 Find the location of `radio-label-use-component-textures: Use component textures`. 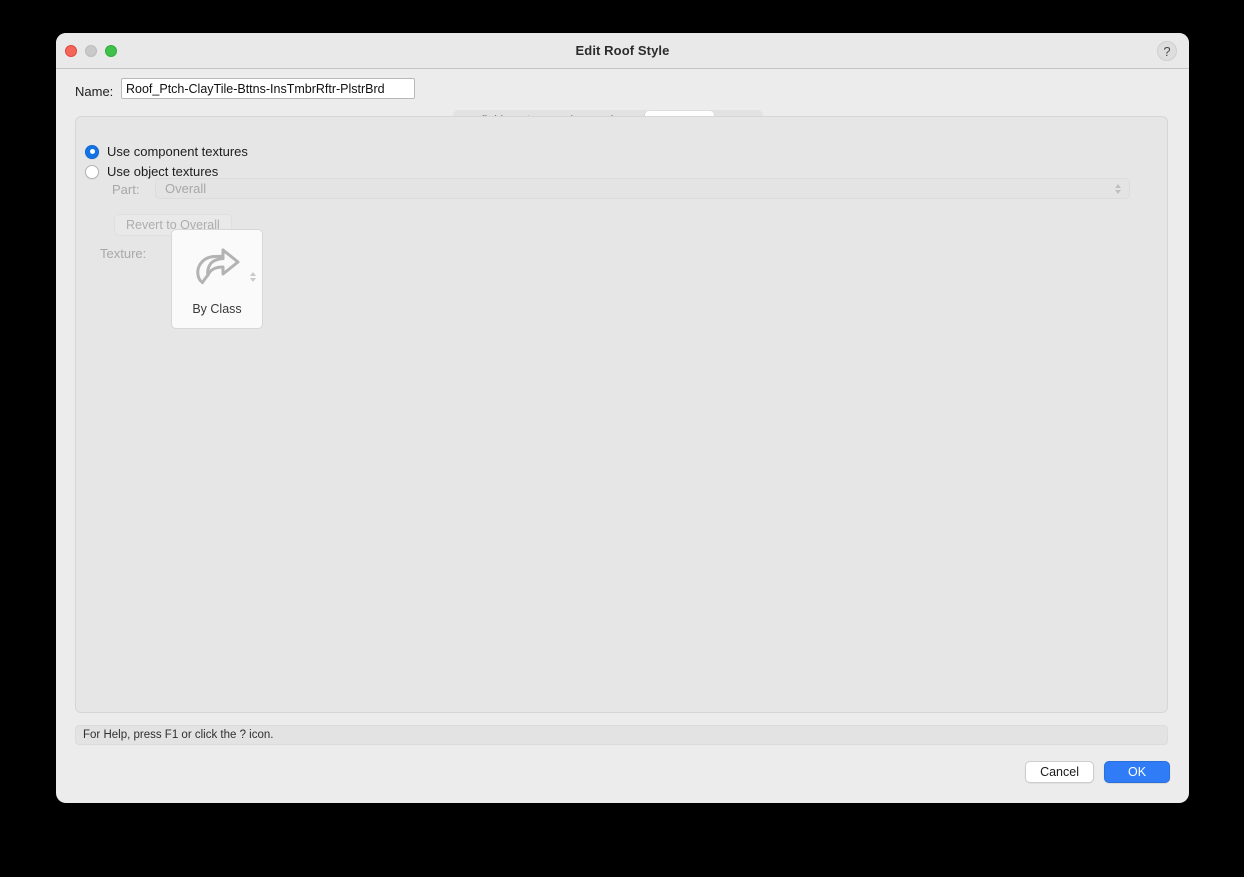

radio-label-use-component-textures: Use component textures is located at coordinates (177, 151).